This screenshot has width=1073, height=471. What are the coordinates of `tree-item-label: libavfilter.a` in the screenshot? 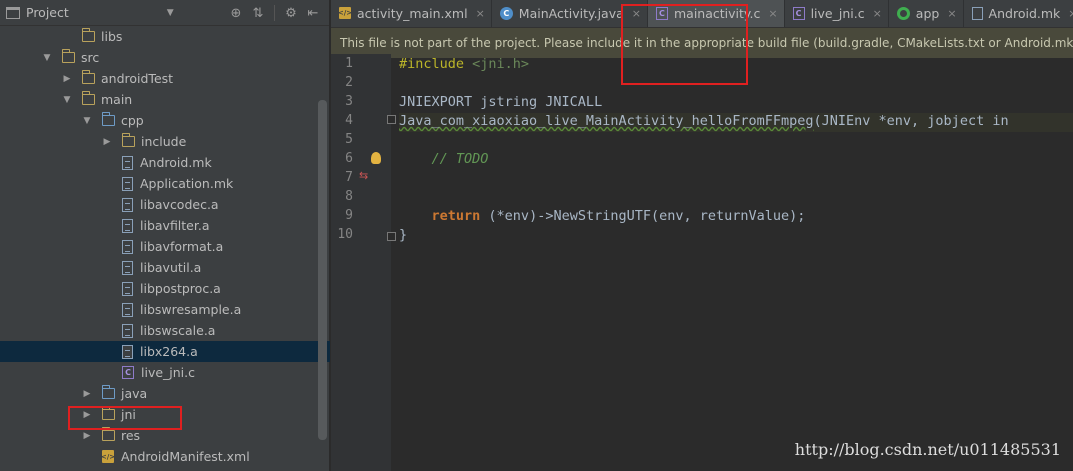 It's located at (175, 225).